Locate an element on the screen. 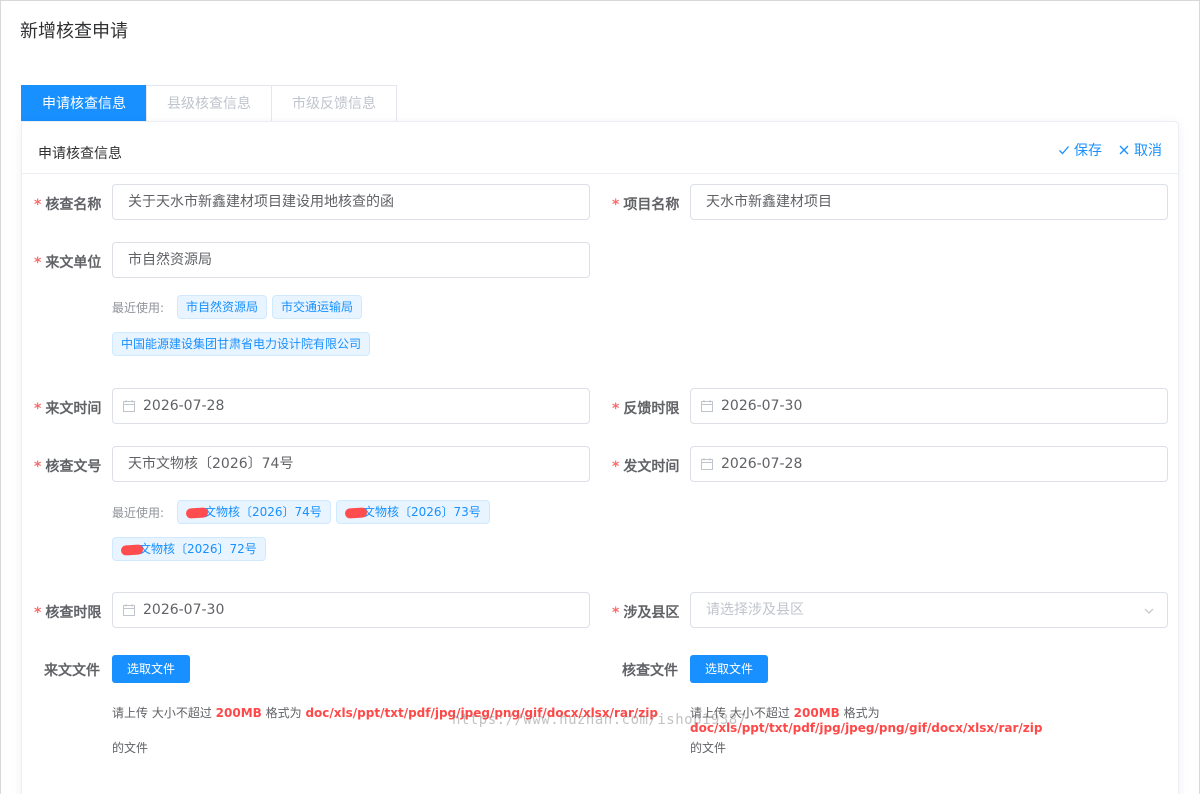 The height and width of the screenshot is (794, 1200). check-deadline-label: * 核查时限 is located at coordinates (68, 613).